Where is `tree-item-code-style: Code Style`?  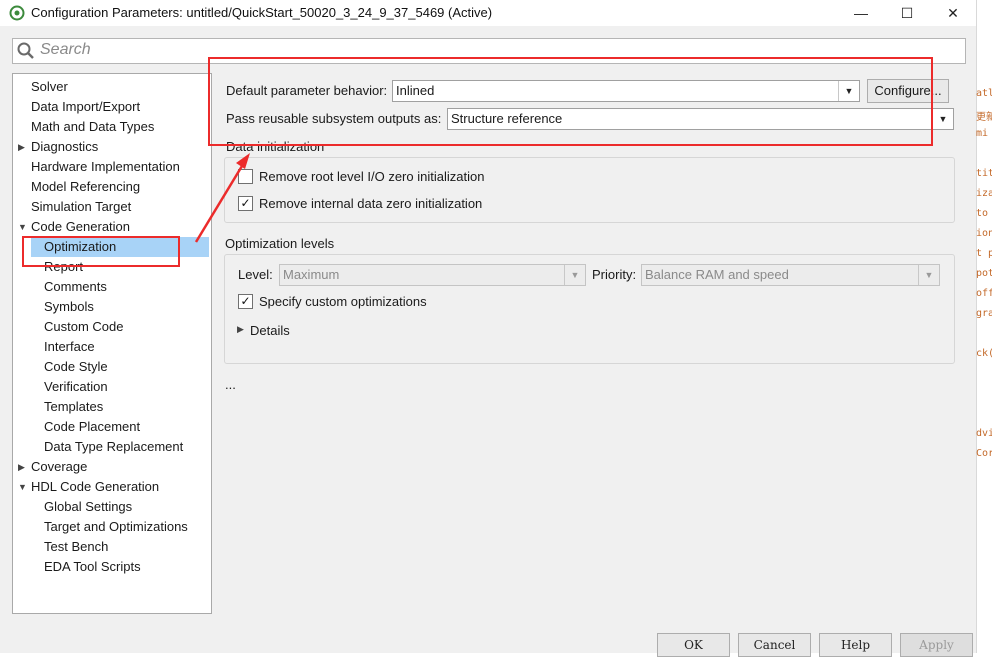
tree-item-code-style: Code Style is located at coordinates (76, 367).